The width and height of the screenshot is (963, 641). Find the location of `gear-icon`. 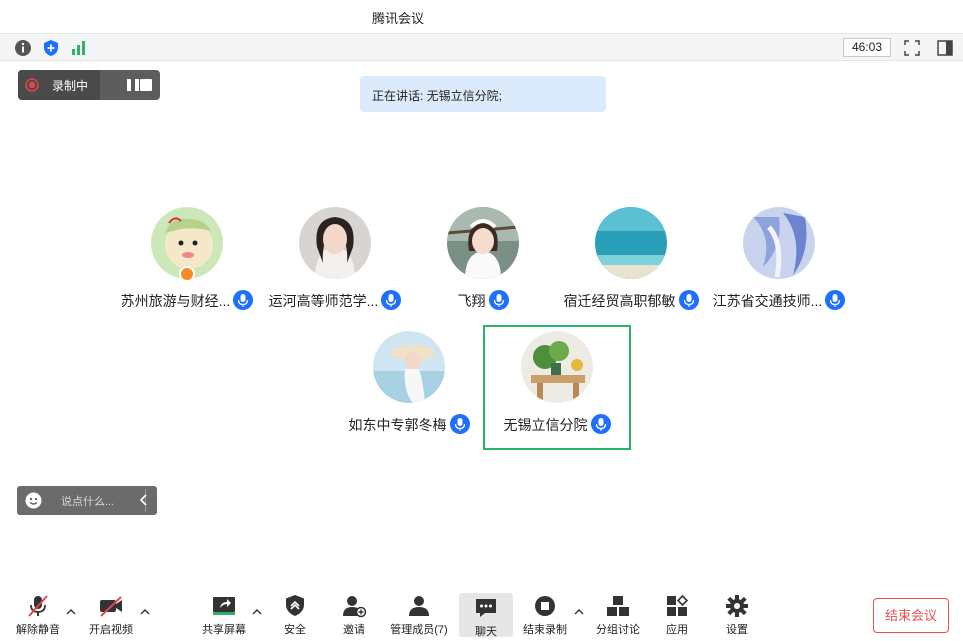

gear-icon is located at coordinates (737, 606).